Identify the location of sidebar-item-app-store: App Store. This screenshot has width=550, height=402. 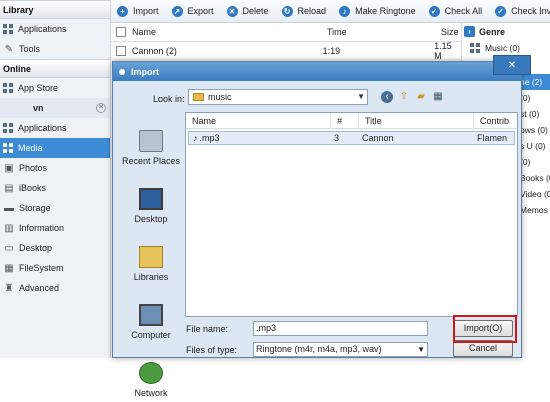
(55, 88).